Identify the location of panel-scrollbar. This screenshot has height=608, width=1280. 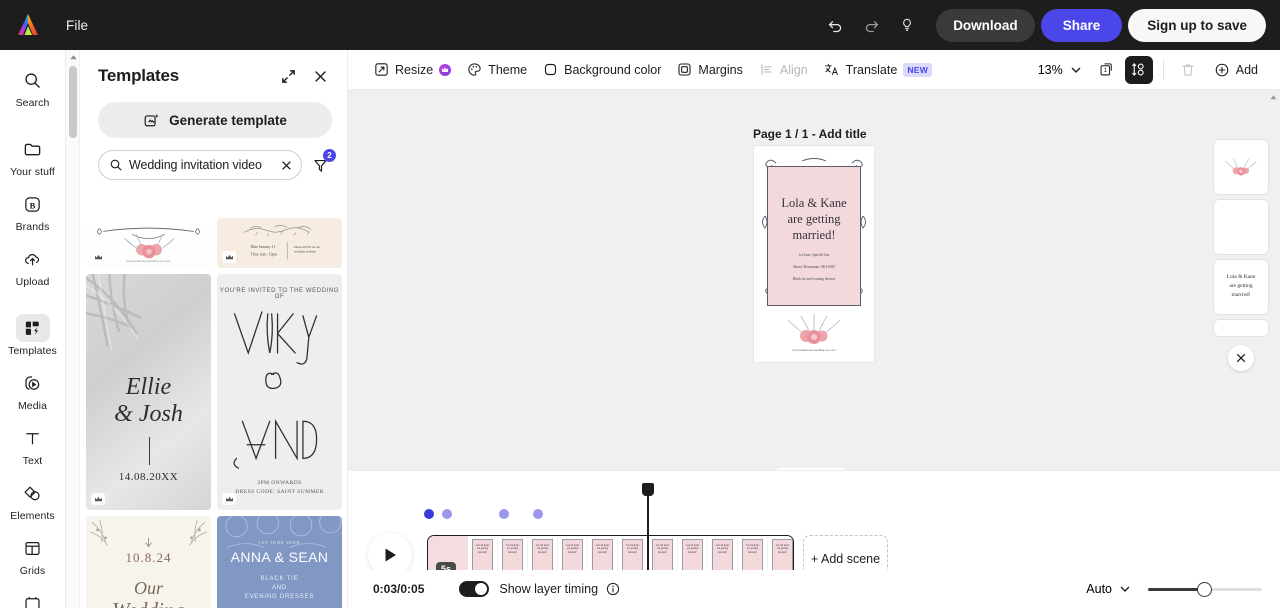
(73, 329).